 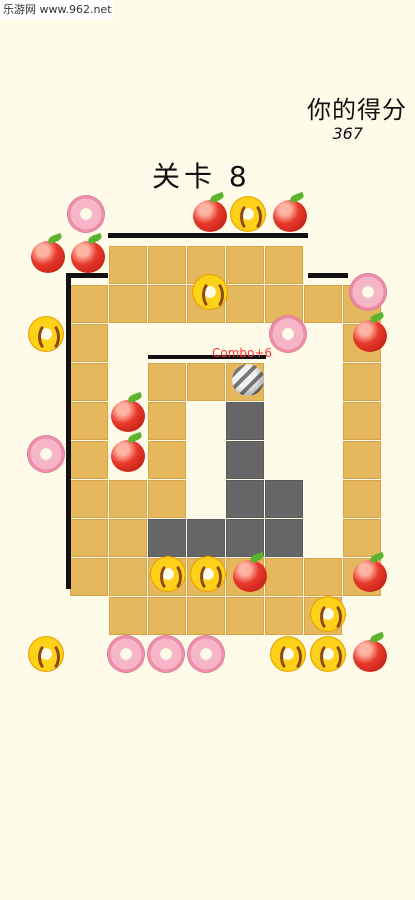 What do you see at coordinates (248, 380) in the screenshot?
I see `striped-ball-icon` at bounding box center [248, 380].